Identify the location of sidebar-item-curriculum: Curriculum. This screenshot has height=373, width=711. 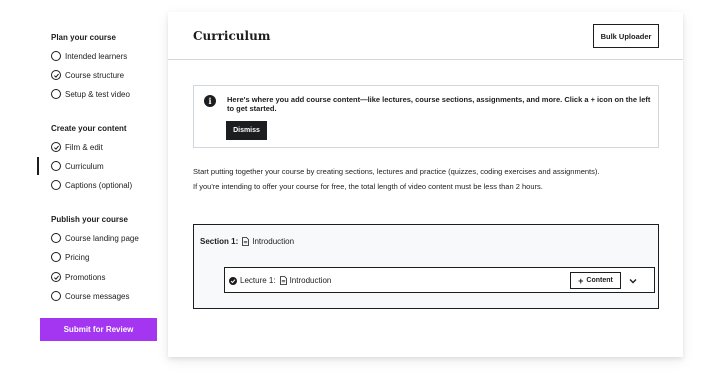
(77, 166).